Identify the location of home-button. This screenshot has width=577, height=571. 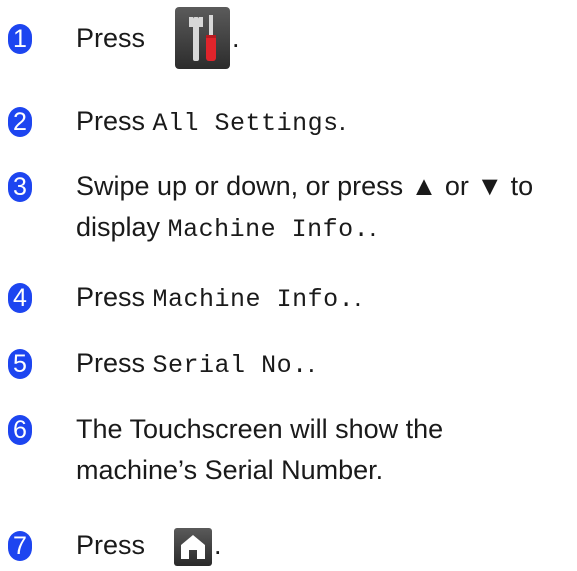
(193, 547).